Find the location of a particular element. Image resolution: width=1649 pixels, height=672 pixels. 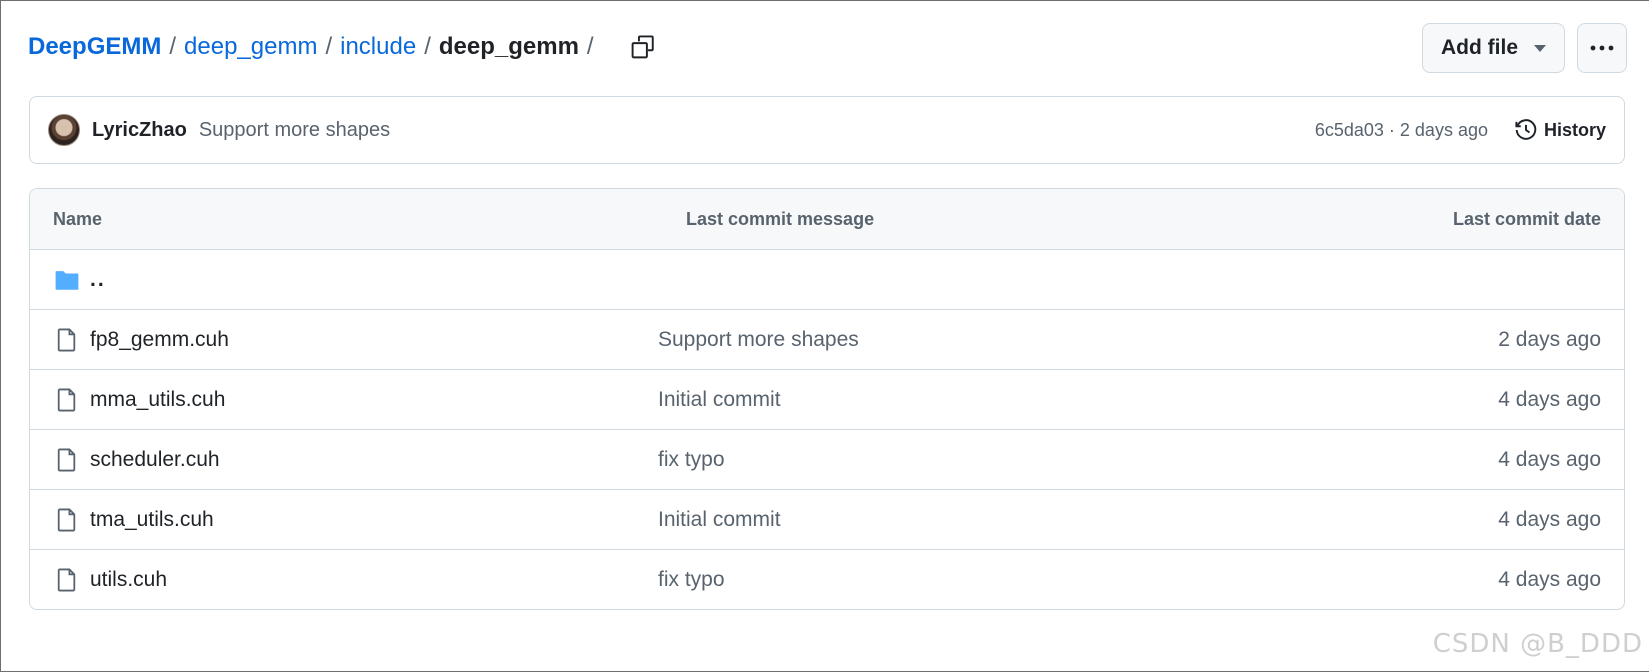

add-file-label: Add file is located at coordinates (1479, 47).